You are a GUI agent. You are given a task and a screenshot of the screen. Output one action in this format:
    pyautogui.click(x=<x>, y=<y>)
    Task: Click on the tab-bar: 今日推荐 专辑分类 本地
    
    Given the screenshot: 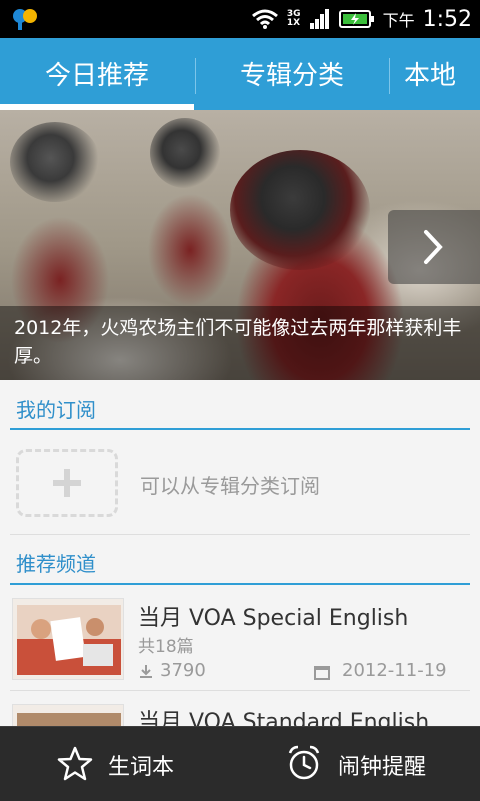 What is the action you would take?
    pyautogui.click(x=240, y=74)
    